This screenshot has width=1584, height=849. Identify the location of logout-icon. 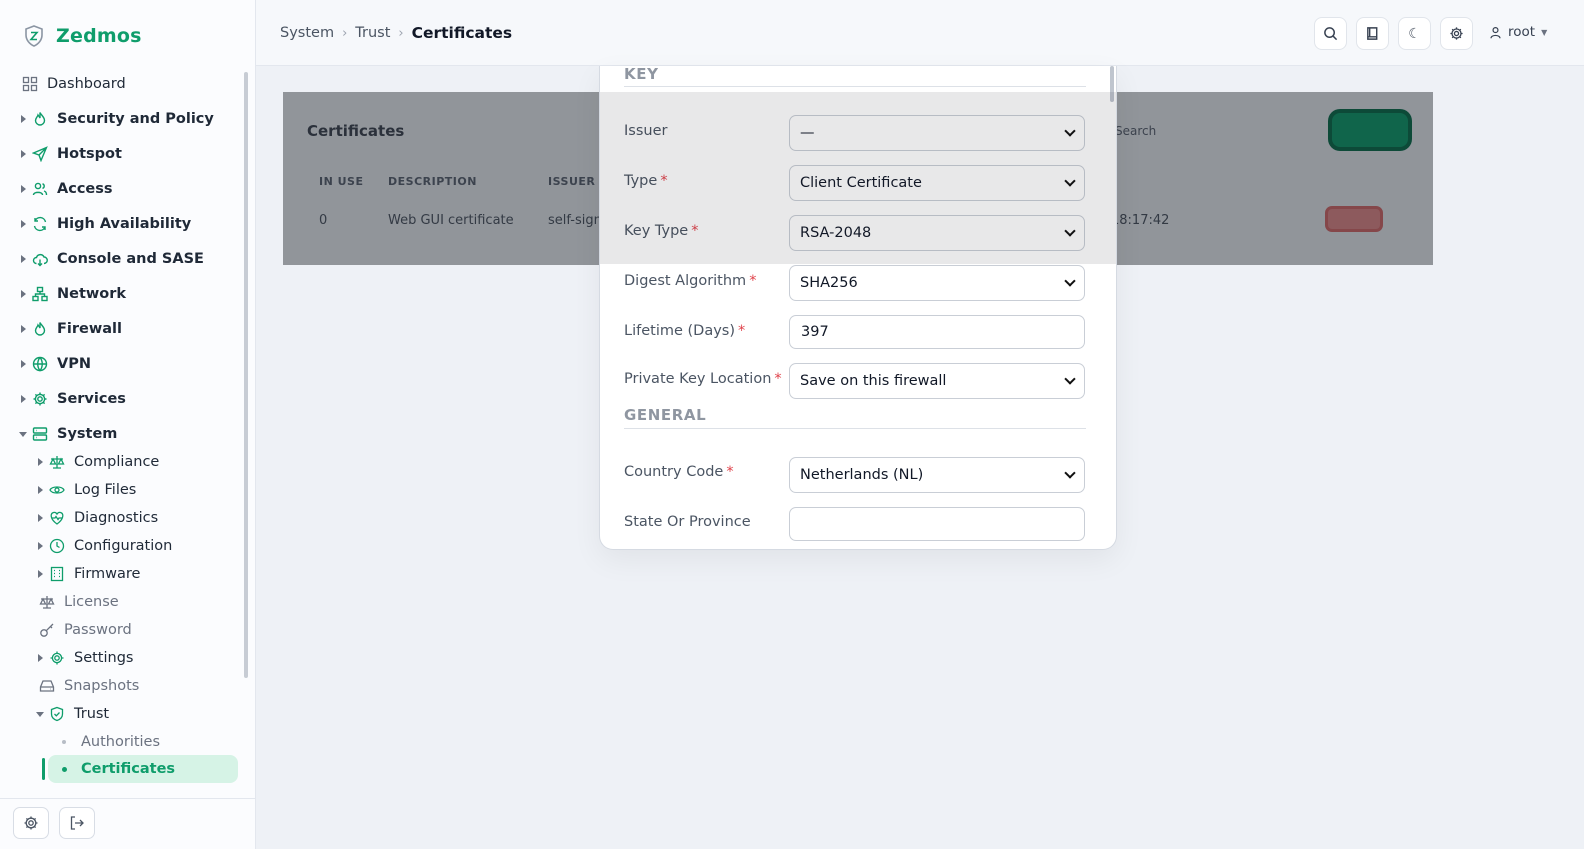
(77, 823).